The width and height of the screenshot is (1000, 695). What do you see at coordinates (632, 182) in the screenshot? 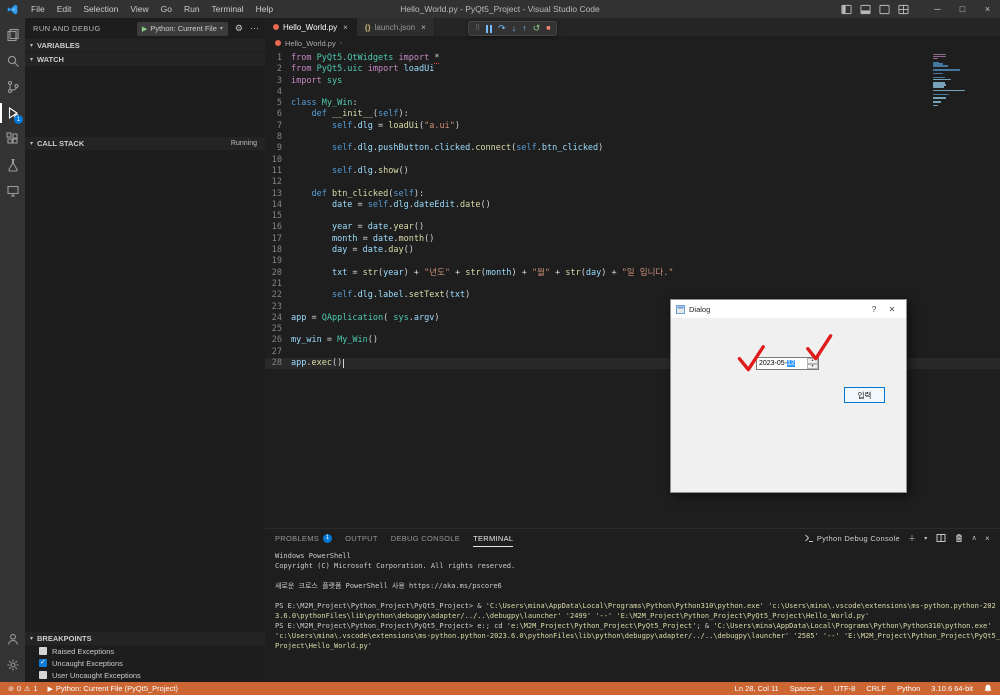
I see `code-line: 12` at bounding box center [632, 182].